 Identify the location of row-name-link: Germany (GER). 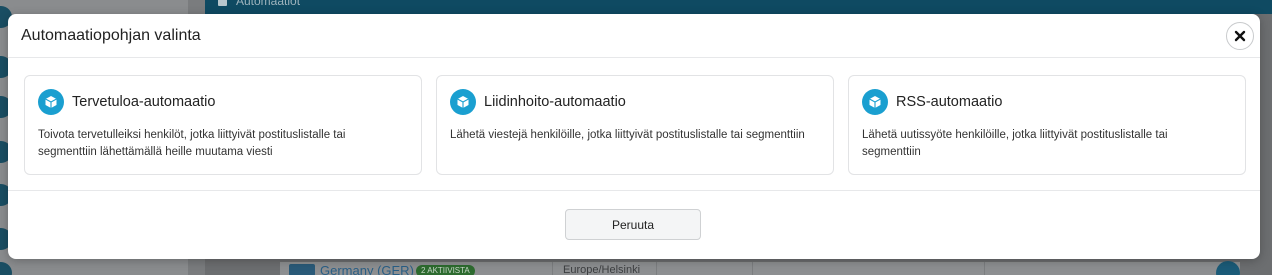
(367, 269).